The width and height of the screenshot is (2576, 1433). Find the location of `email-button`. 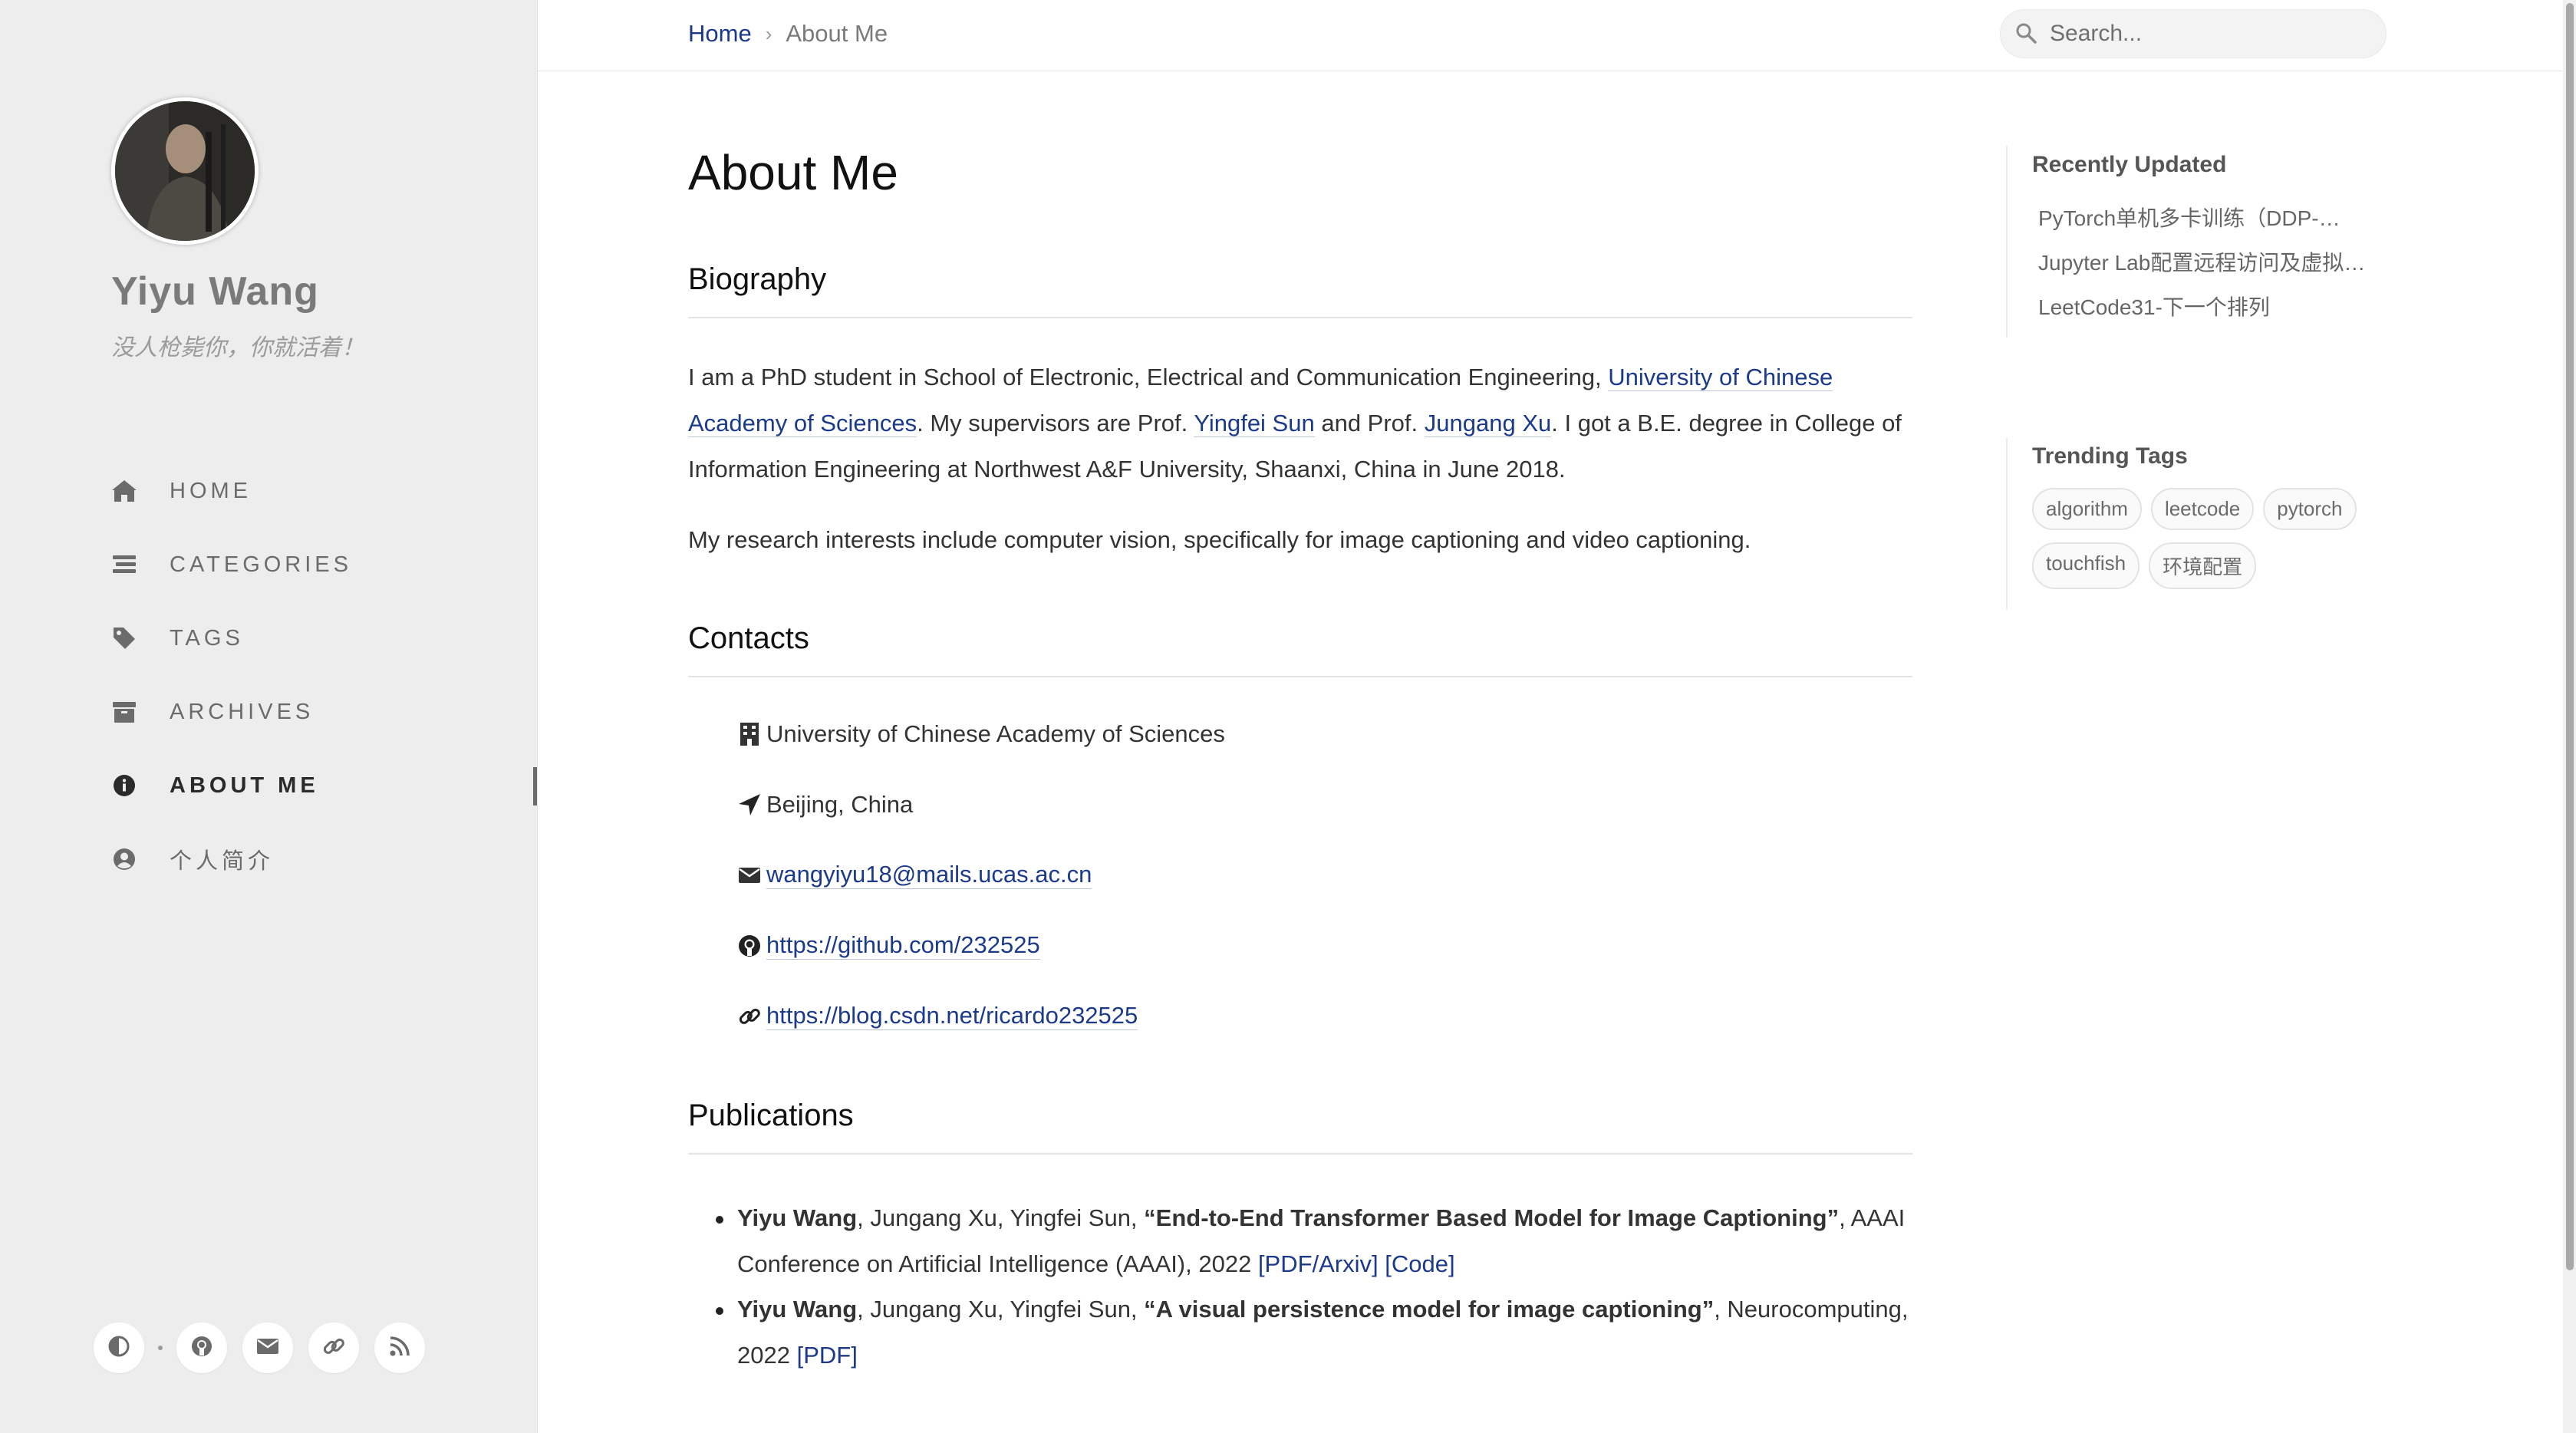

email-button is located at coordinates (267, 1348).